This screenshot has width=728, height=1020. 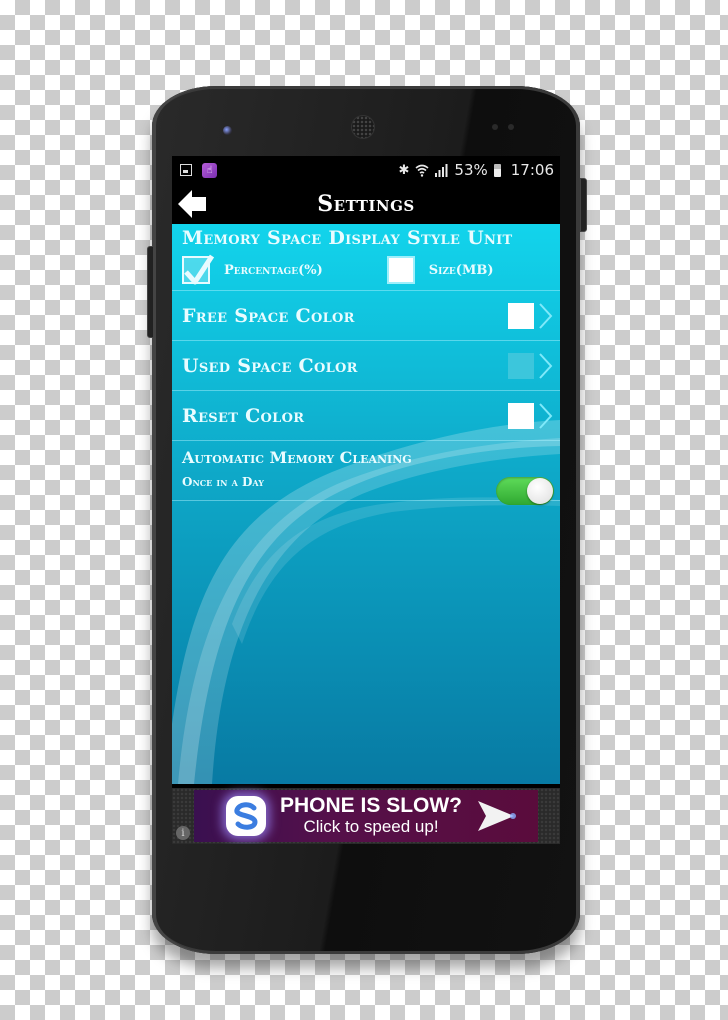 What do you see at coordinates (273, 270) in the screenshot?
I see `percentage-label: Percentage(%)` at bounding box center [273, 270].